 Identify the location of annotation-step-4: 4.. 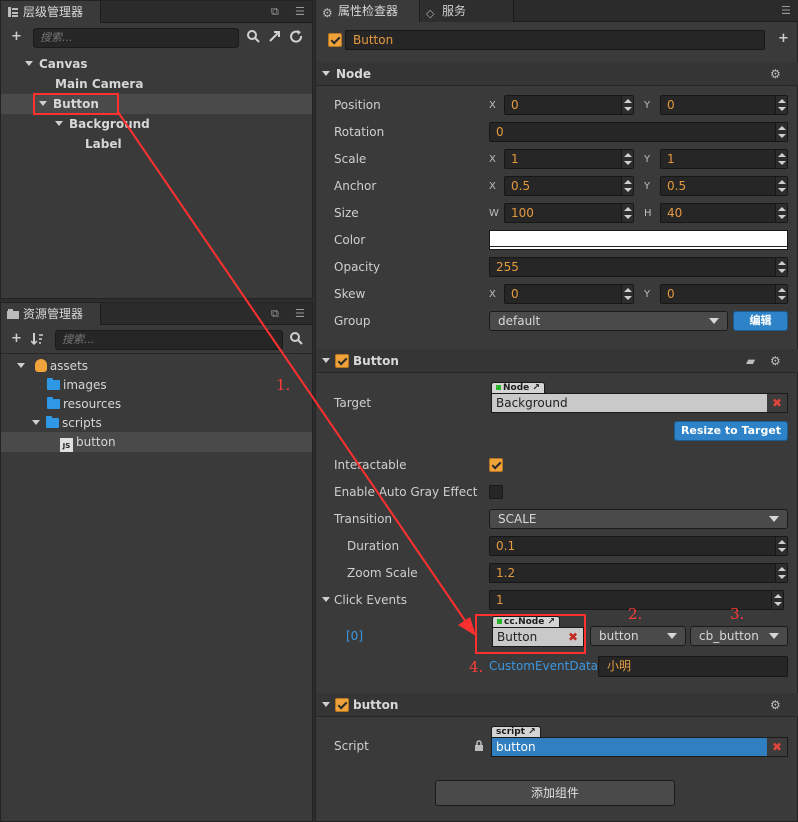
(476, 667).